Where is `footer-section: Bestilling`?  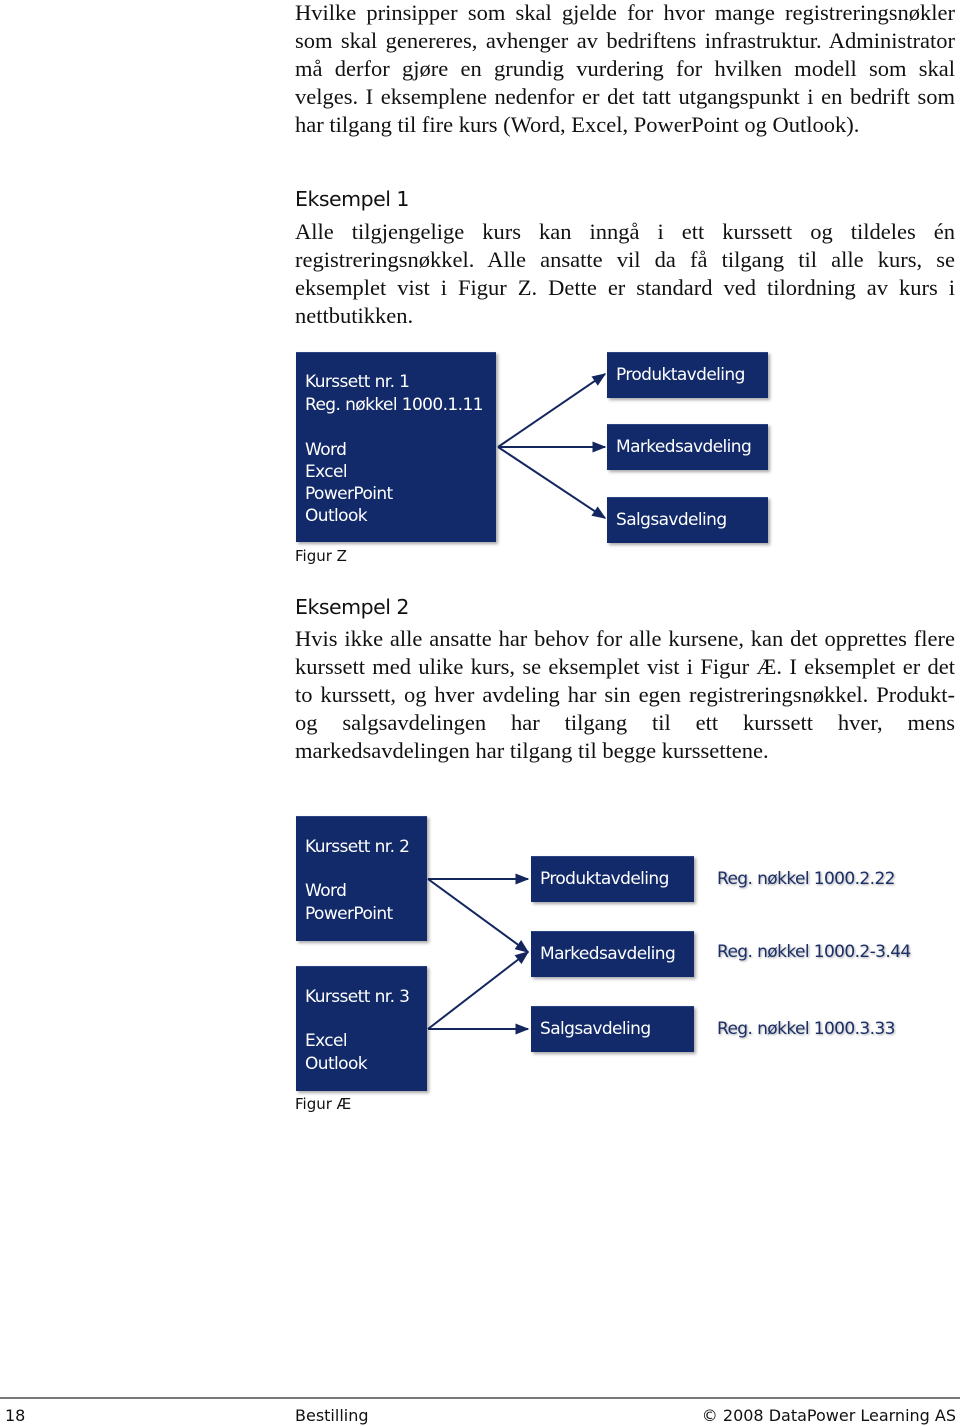 footer-section: Bestilling is located at coordinates (332, 1415).